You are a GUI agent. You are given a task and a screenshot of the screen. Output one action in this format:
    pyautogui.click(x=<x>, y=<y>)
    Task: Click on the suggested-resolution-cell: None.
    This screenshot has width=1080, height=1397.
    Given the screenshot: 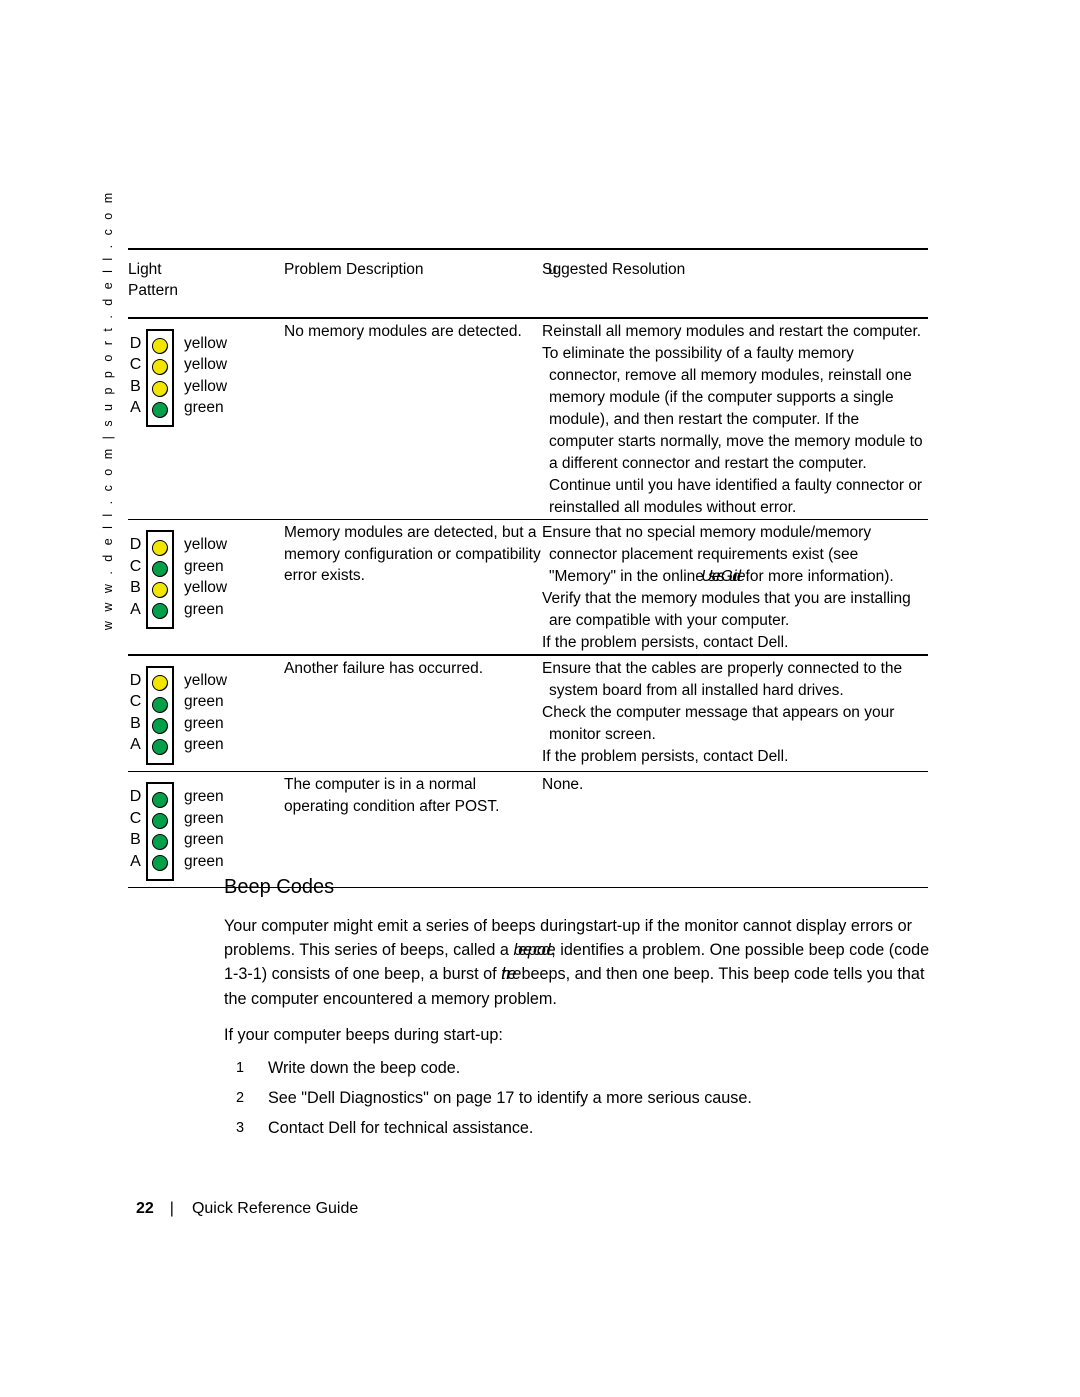 What is the action you would take?
    pyautogui.click(x=735, y=784)
    